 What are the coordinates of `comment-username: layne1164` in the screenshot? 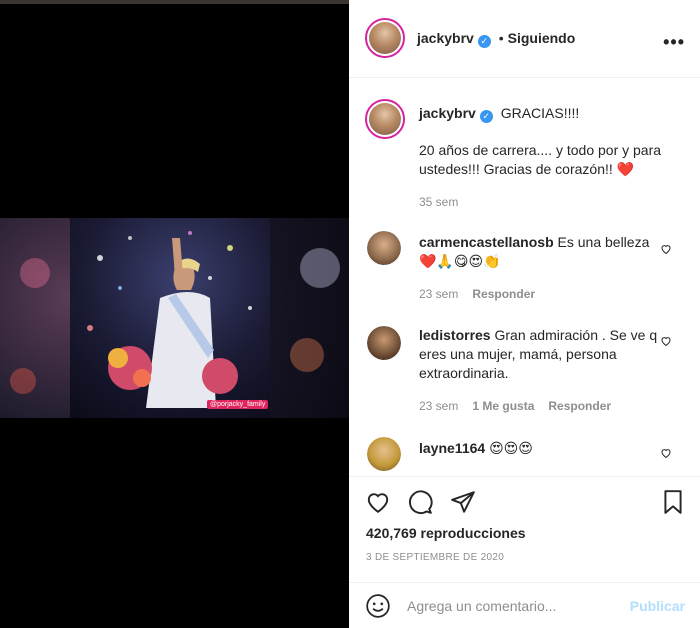 It's located at (452, 448).